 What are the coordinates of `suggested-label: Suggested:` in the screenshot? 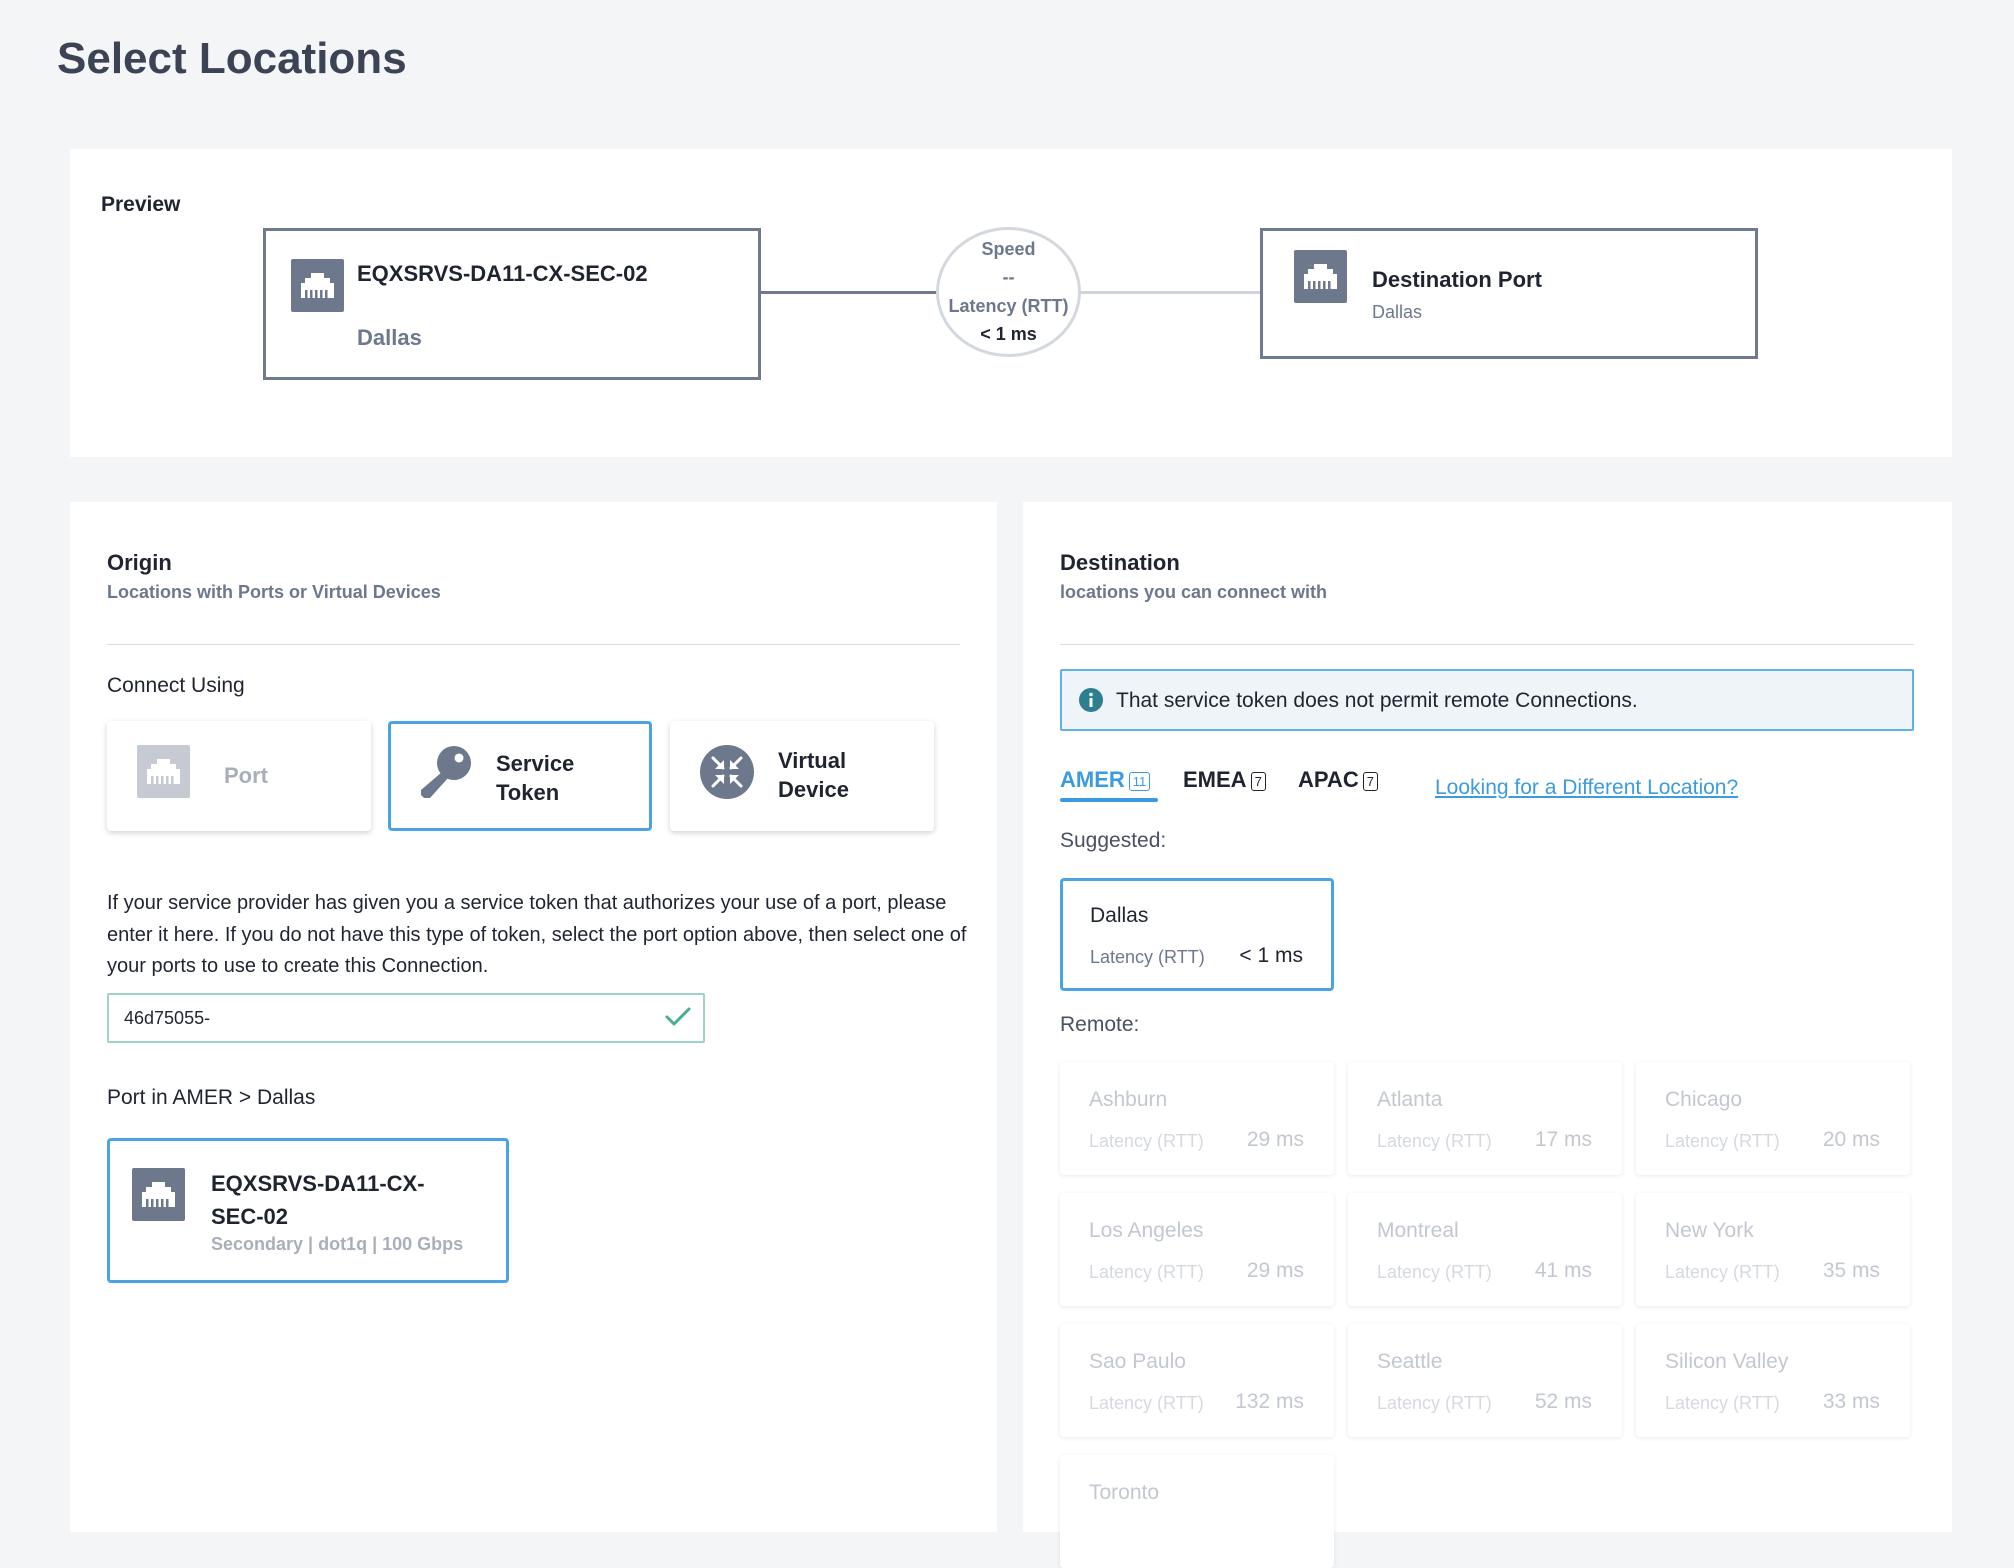 It's located at (1113, 840).